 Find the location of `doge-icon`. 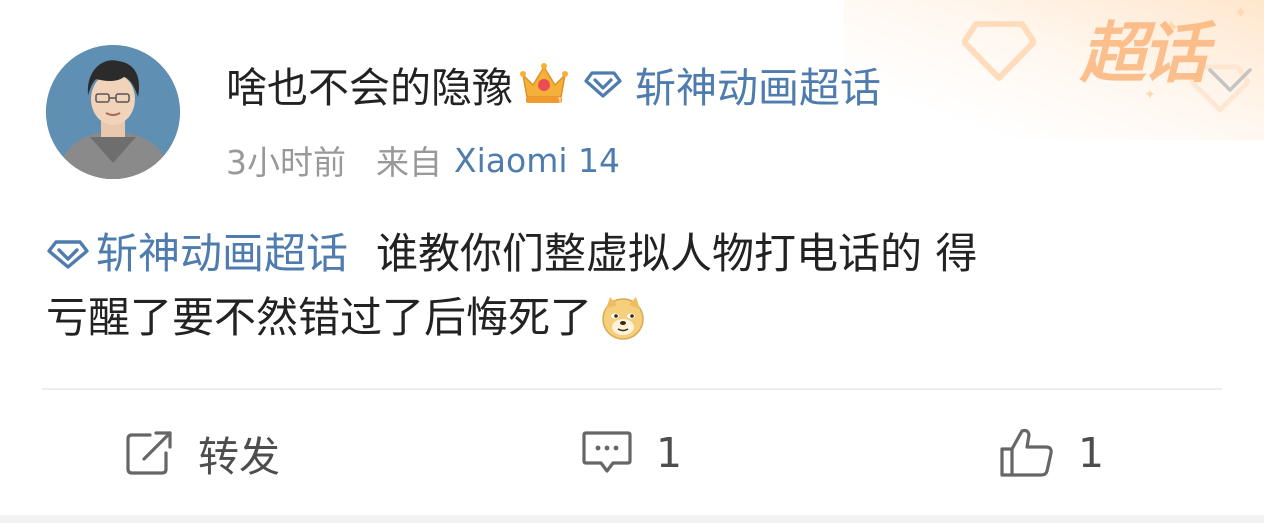

doge-icon is located at coordinates (623, 318).